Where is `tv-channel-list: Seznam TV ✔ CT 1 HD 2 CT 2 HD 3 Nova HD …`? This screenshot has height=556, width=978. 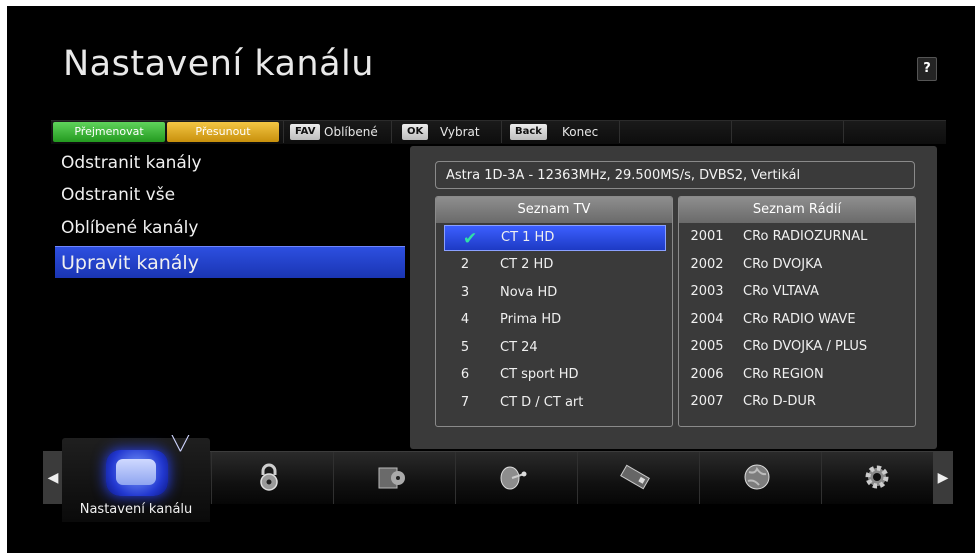 tv-channel-list: Seznam TV ✔ CT 1 HD 2 CT 2 HD 3 Nova HD … is located at coordinates (554, 311).